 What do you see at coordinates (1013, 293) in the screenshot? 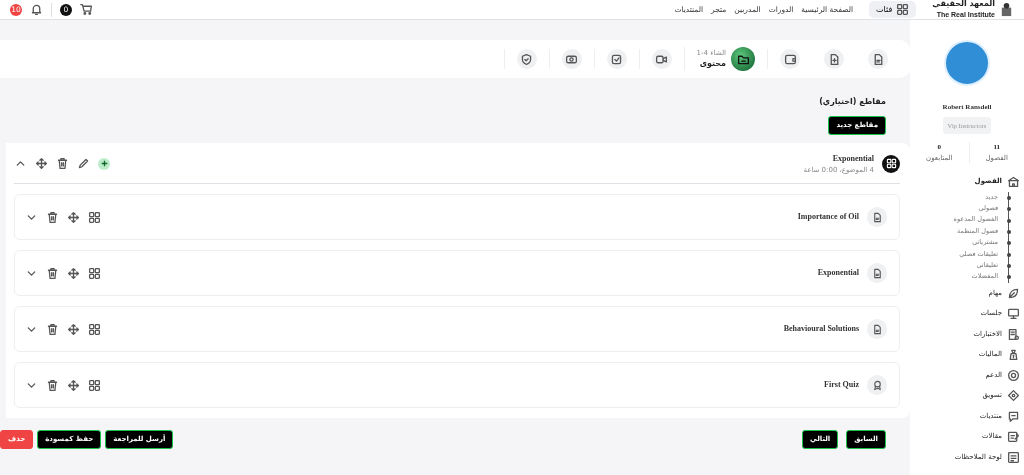
I see `feather-icon` at bounding box center [1013, 293].